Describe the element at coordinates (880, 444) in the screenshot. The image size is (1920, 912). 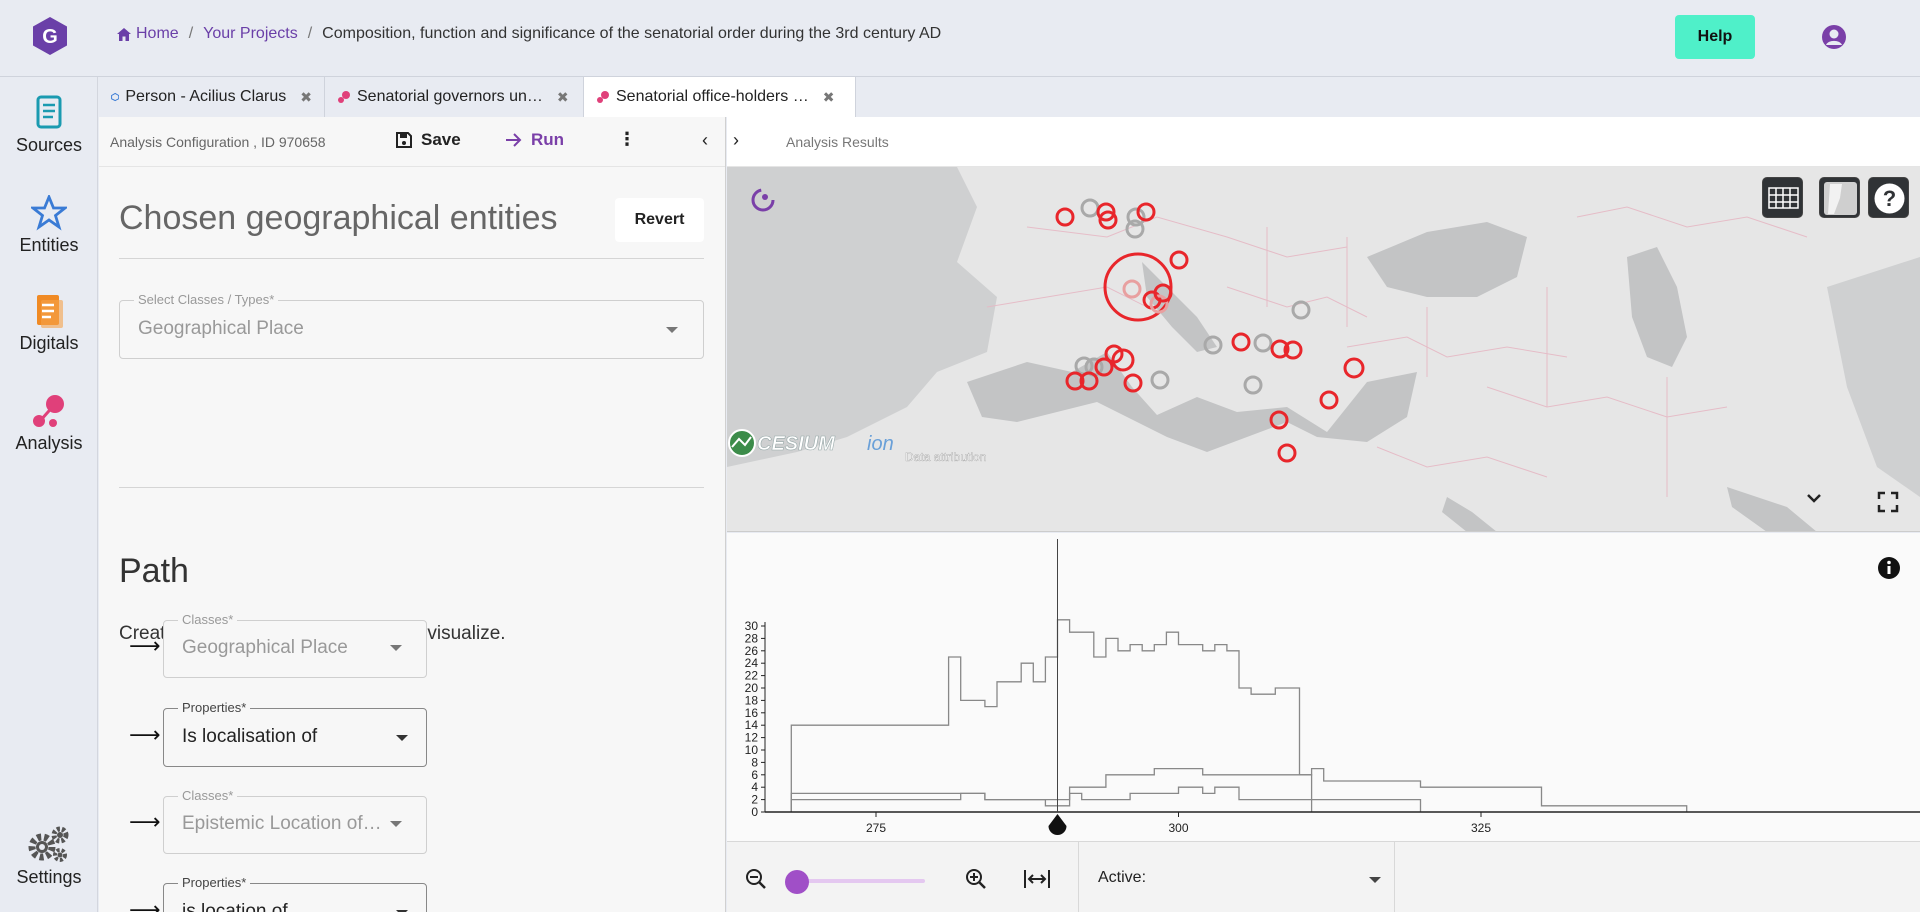
I see `ion-label: ion` at that location.